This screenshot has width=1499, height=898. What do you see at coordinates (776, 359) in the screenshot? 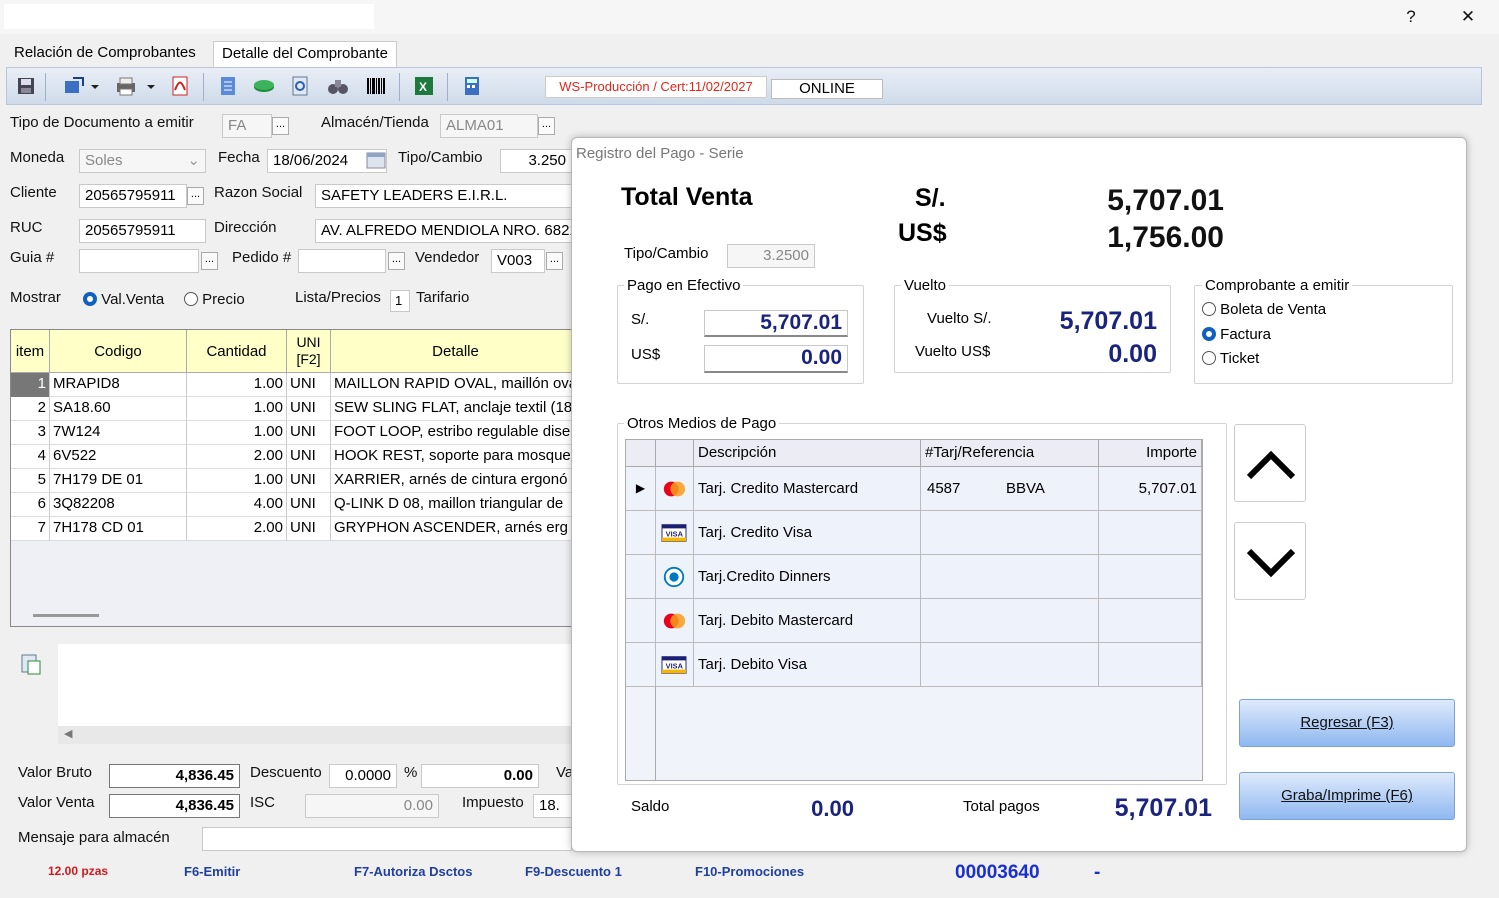
I see `efectivo-usd-input: 0.00` at bounding box center [776, 359].